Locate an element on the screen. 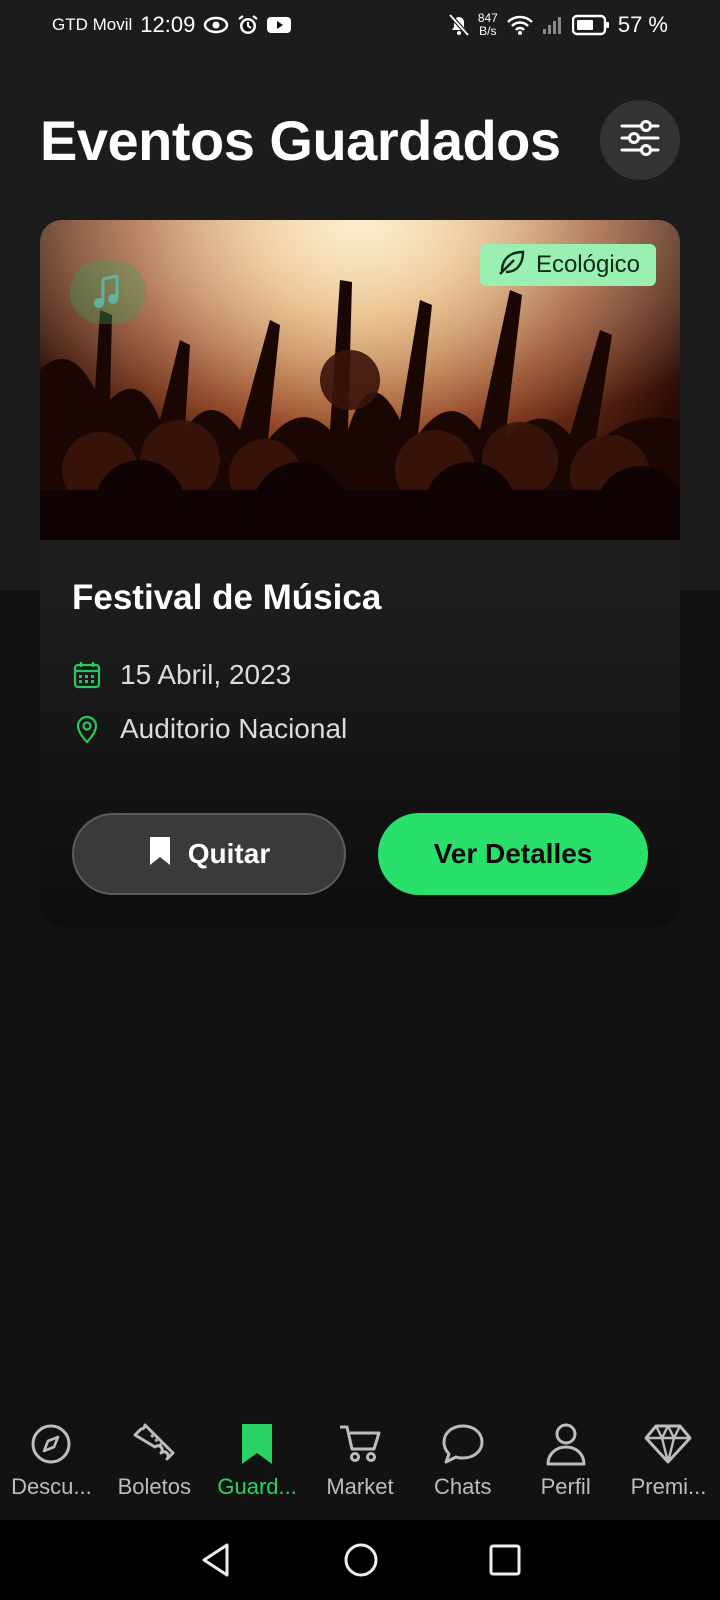 The width and height of the screenshot is (720, 1600). nav-item-tickets: Boletos is located at coordinates (154, 1460).